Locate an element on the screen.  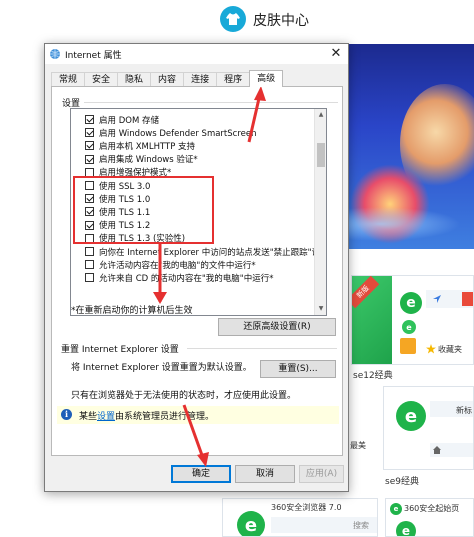
restore-advanced-settings-button: 还原高级设置(R) is located at coordinates (277, 327).